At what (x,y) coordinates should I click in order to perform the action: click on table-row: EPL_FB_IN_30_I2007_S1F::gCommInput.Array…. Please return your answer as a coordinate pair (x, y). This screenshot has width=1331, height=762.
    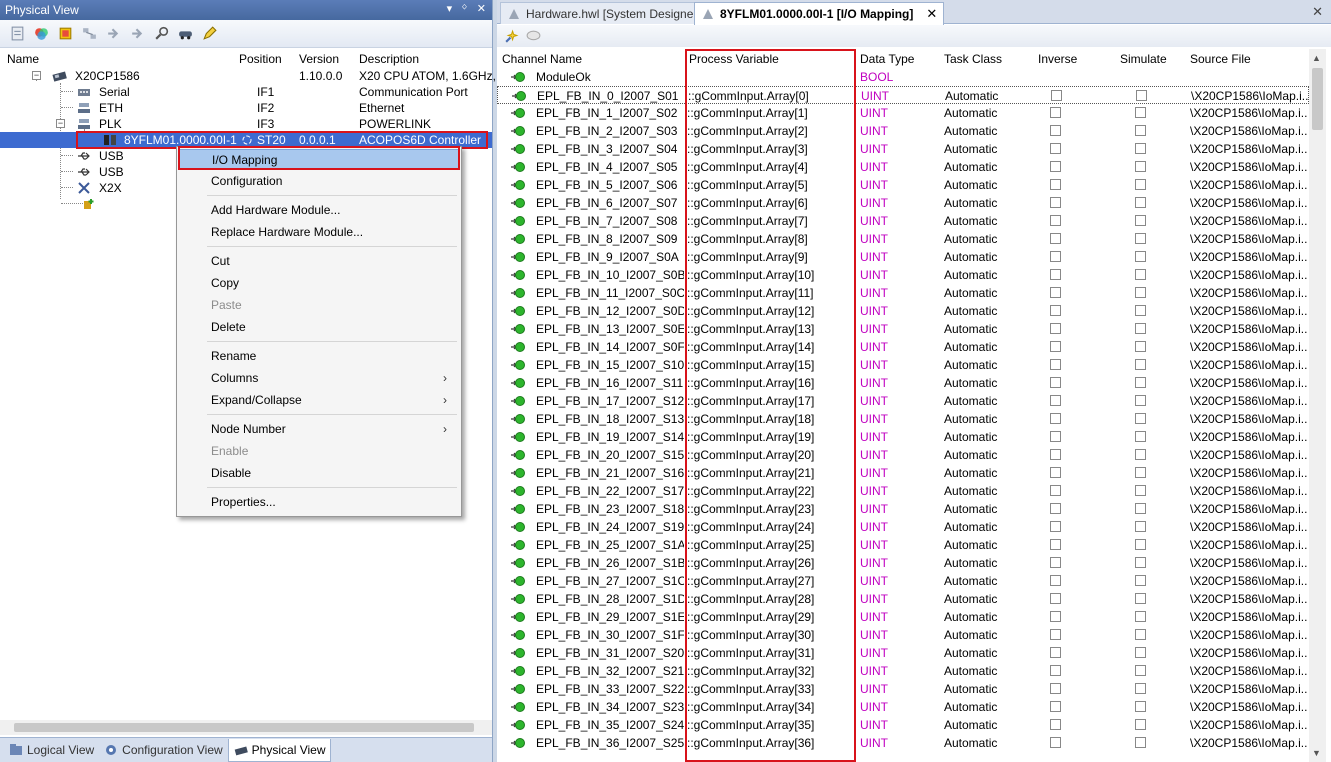
    Looking at the image, I should click on (903, 635).